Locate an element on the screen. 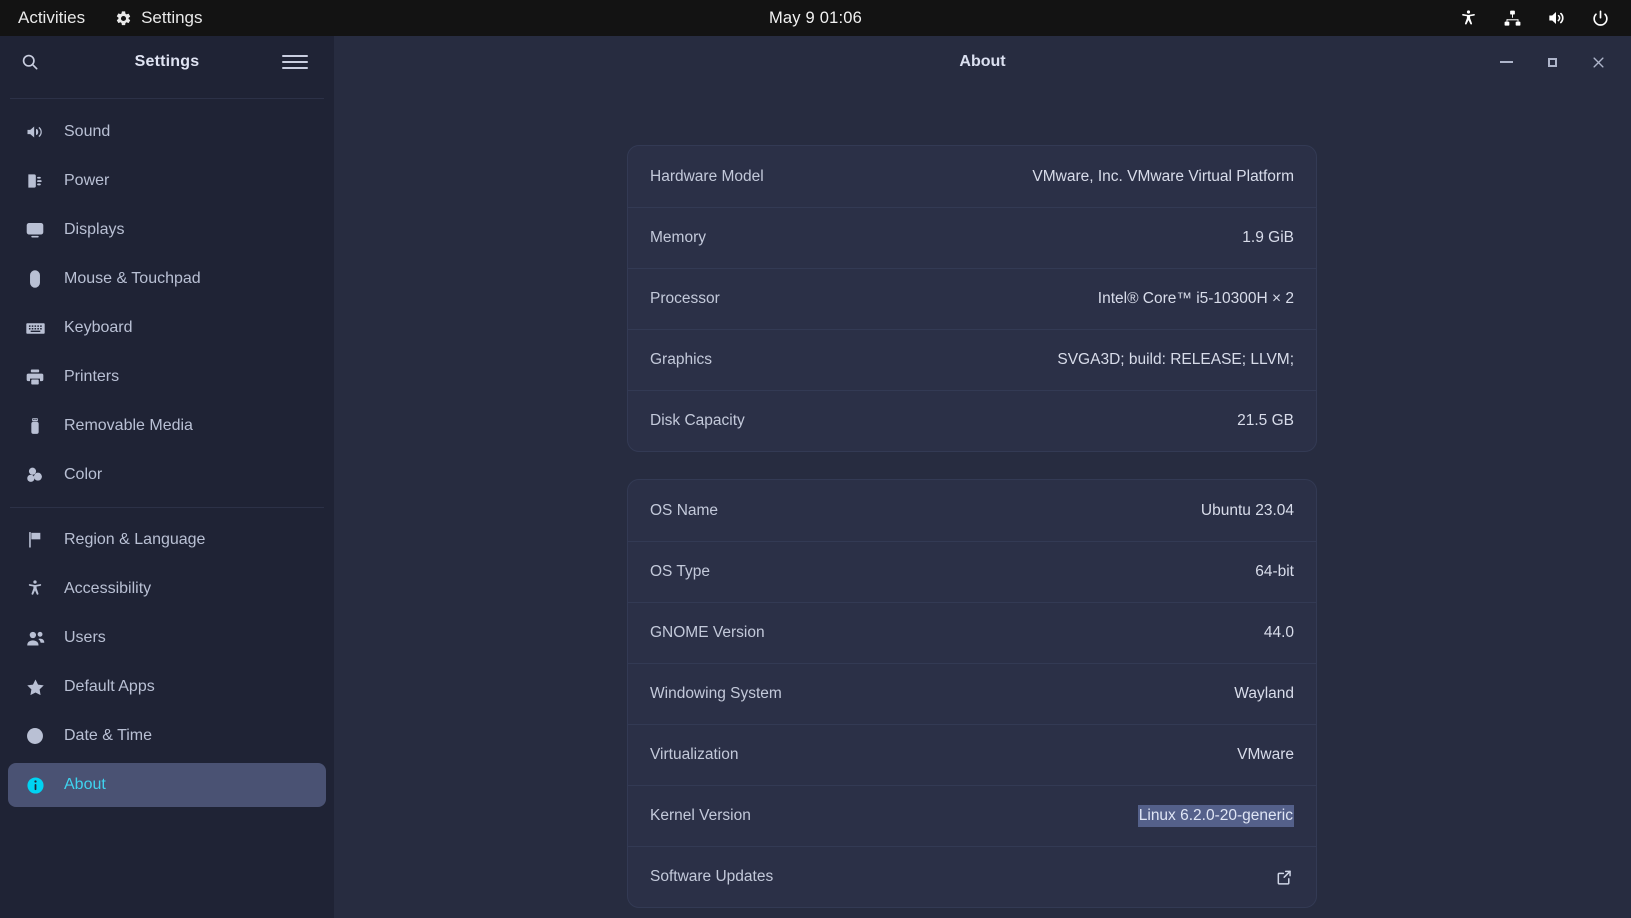 The height and width of the screenshot is (918, 1631). sidebar-item-mouse-touchpad: Mouse & Touchpad is located at coordinates (167, 279).